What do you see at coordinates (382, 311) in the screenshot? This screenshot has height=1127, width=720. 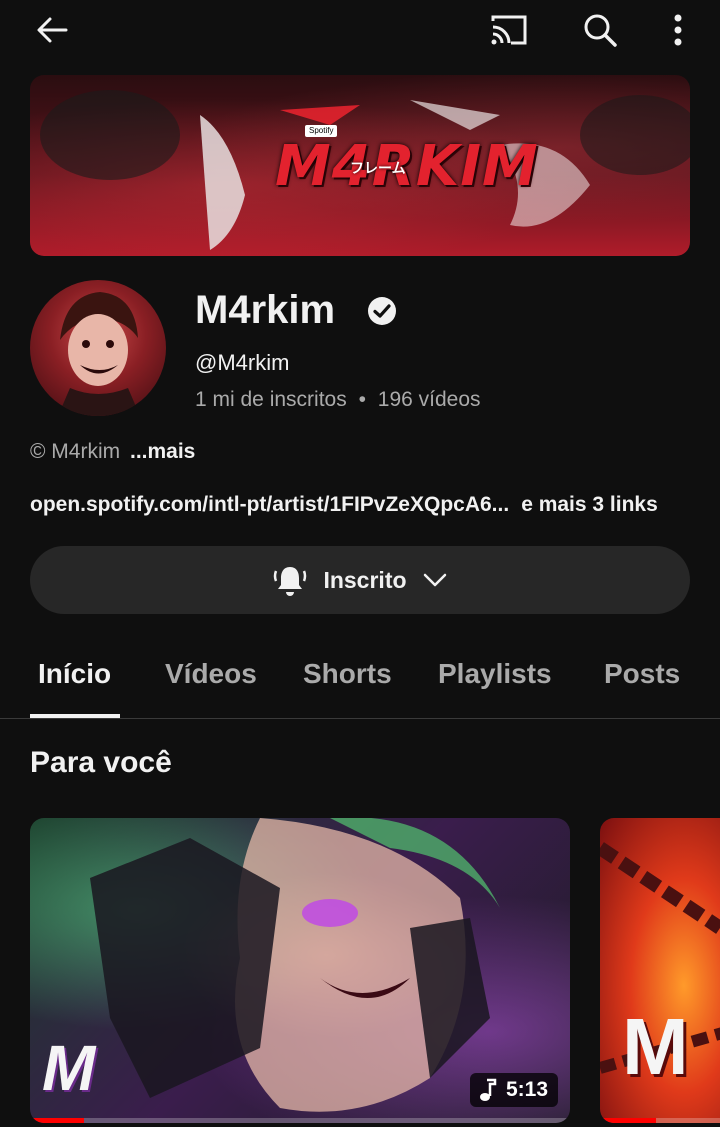 I see `verified-badge-icon` at bounding box center [382, 311].